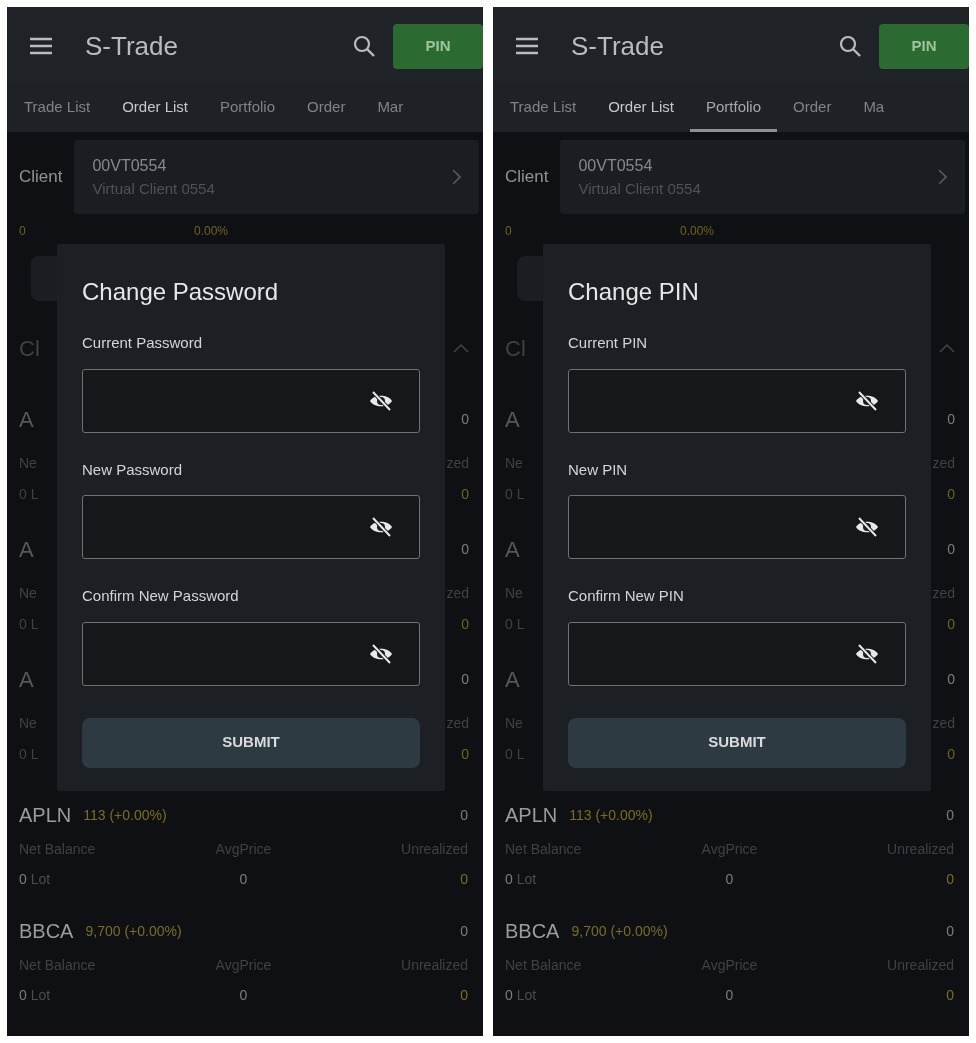 This screenshot has height=1043, width=976. What do you see at coordinates (598, 469) in the screenshot?
I see `field-label: New PIN` at bounding box center [598, 469].